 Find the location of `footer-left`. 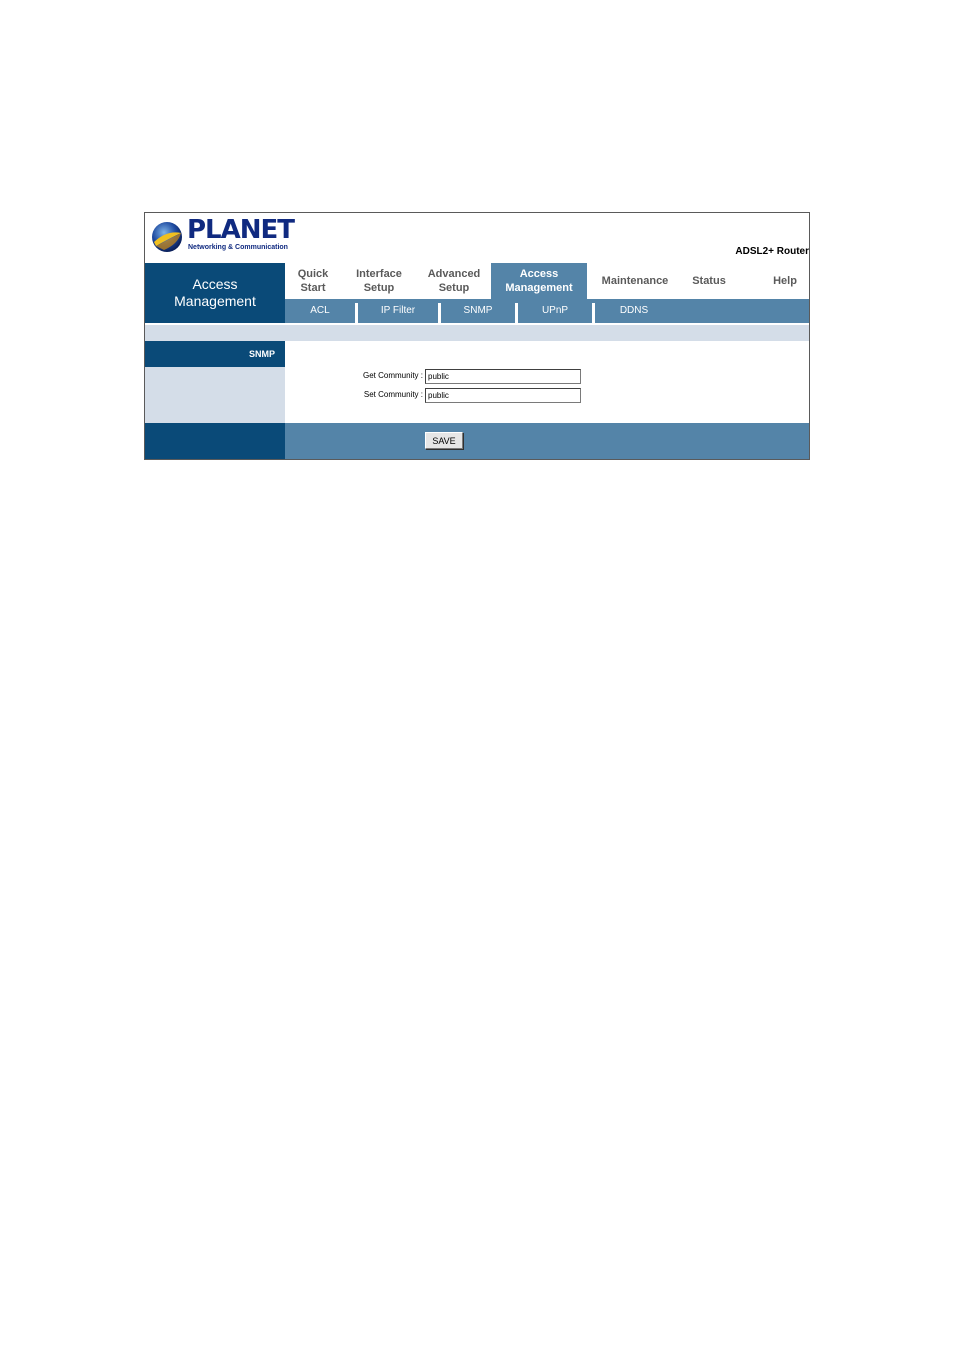

footer-left is located at coordinates (215, 441).